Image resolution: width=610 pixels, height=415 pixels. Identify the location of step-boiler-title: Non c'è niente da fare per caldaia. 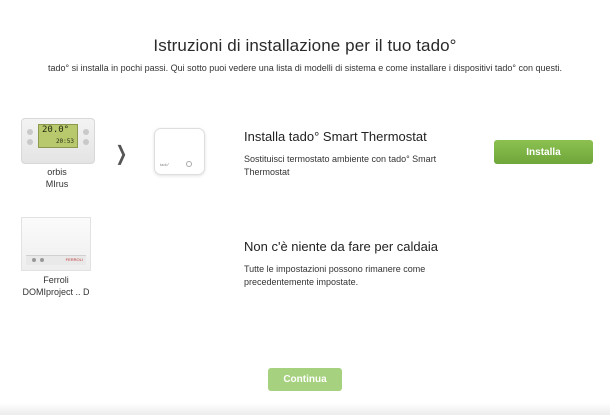
(341, 246).